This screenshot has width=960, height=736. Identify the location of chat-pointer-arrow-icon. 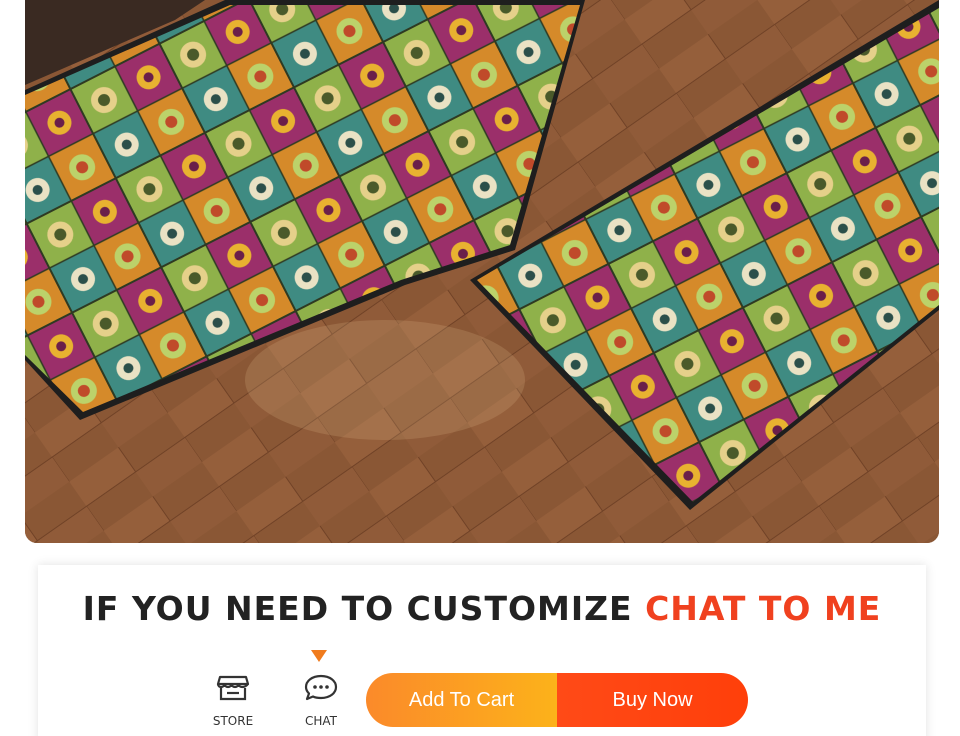
(319, 656).